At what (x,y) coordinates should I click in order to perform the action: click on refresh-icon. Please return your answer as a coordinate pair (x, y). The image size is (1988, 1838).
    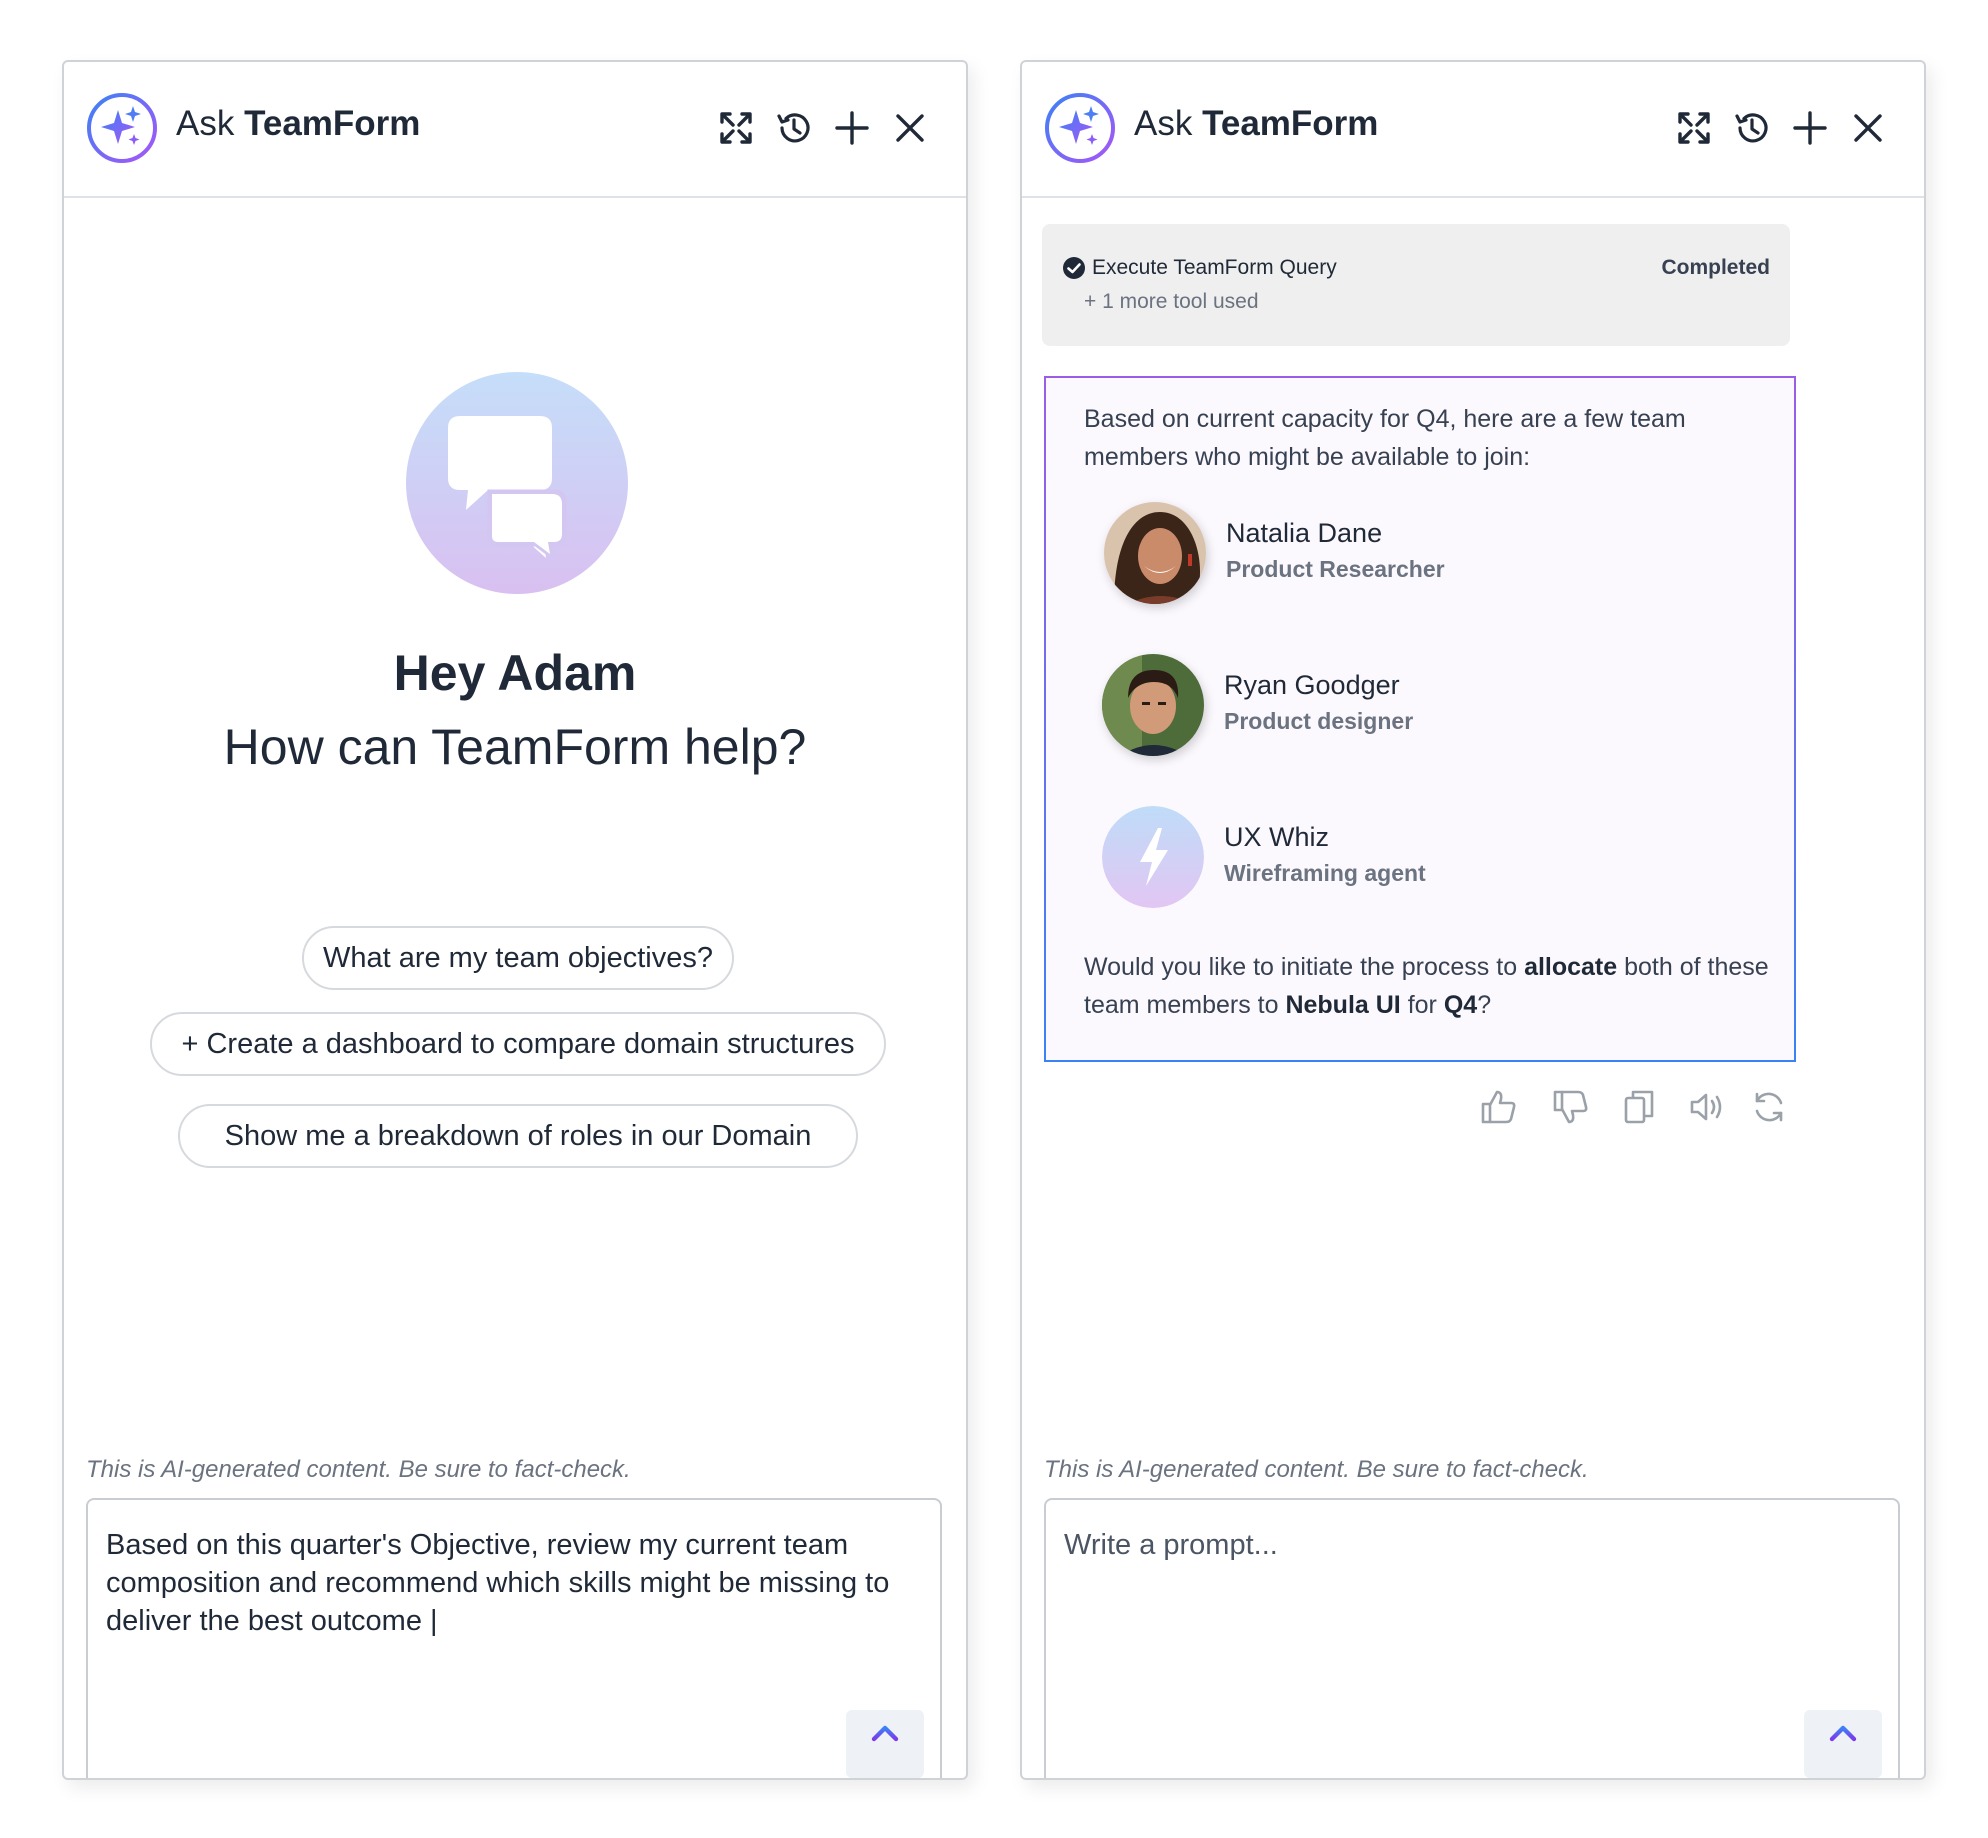
    Looking at the image, I should click on (1769, 1107).